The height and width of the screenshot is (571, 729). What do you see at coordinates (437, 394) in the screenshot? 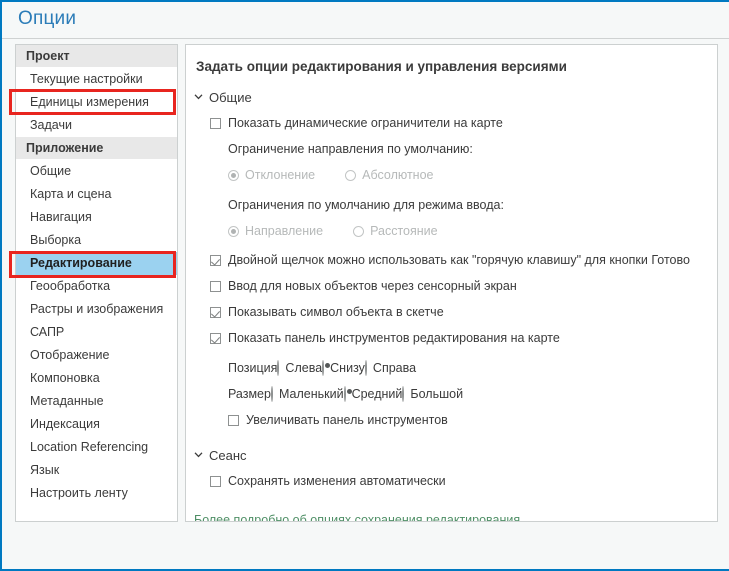
I see `radio-label: Большой` at bounding box center [437, 394].